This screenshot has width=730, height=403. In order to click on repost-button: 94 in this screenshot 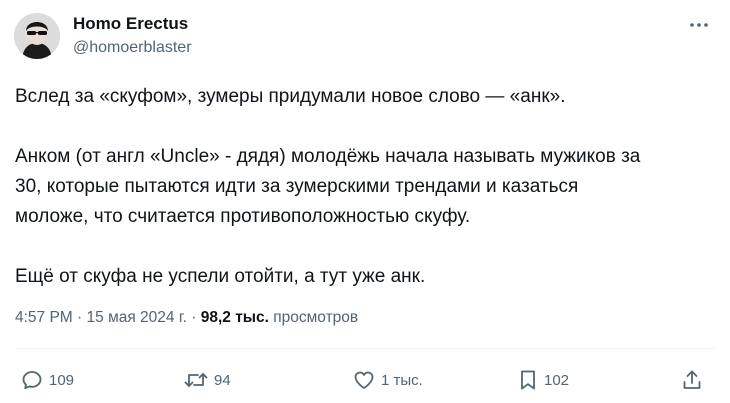, I will do `click(207, 380)`.